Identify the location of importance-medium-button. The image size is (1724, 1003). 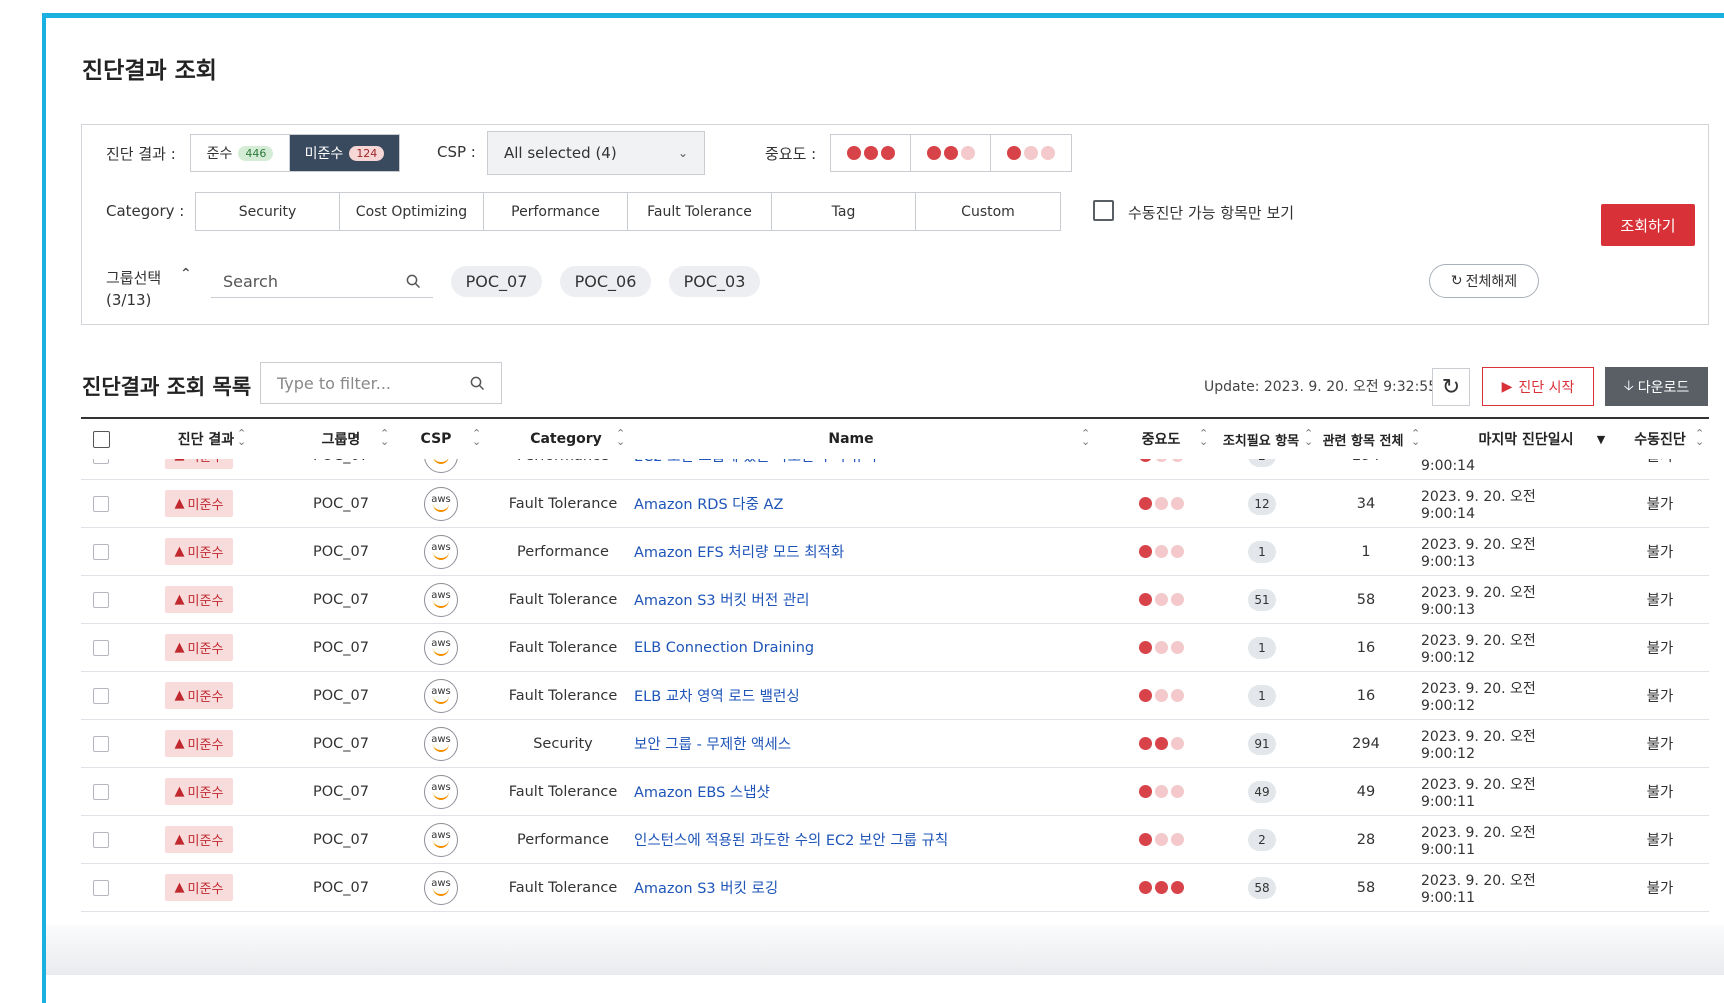
(951, 153).